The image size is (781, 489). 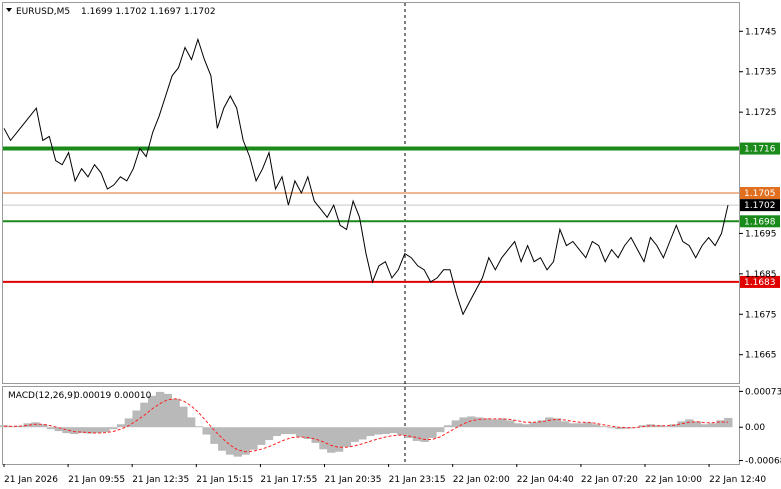 What do you see at coordinates (113, 396) in the screenshot?
I see `macd-values: 0.00019 0.00010` at bounding box center [113, 396].